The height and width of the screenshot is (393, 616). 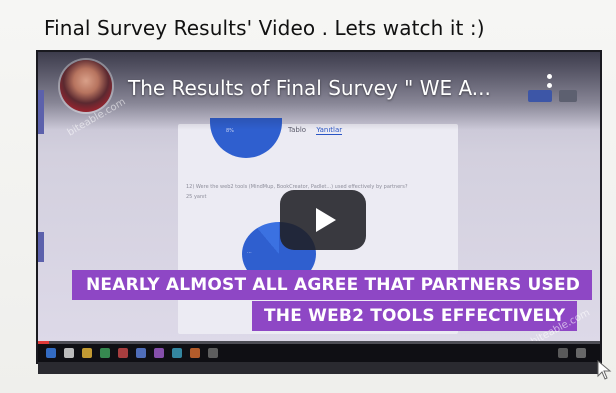 What do you see at coordinates (196, 197) in the screenshot?
I see `answers-count: 25 yanıt` at bounding box center [196, 197].